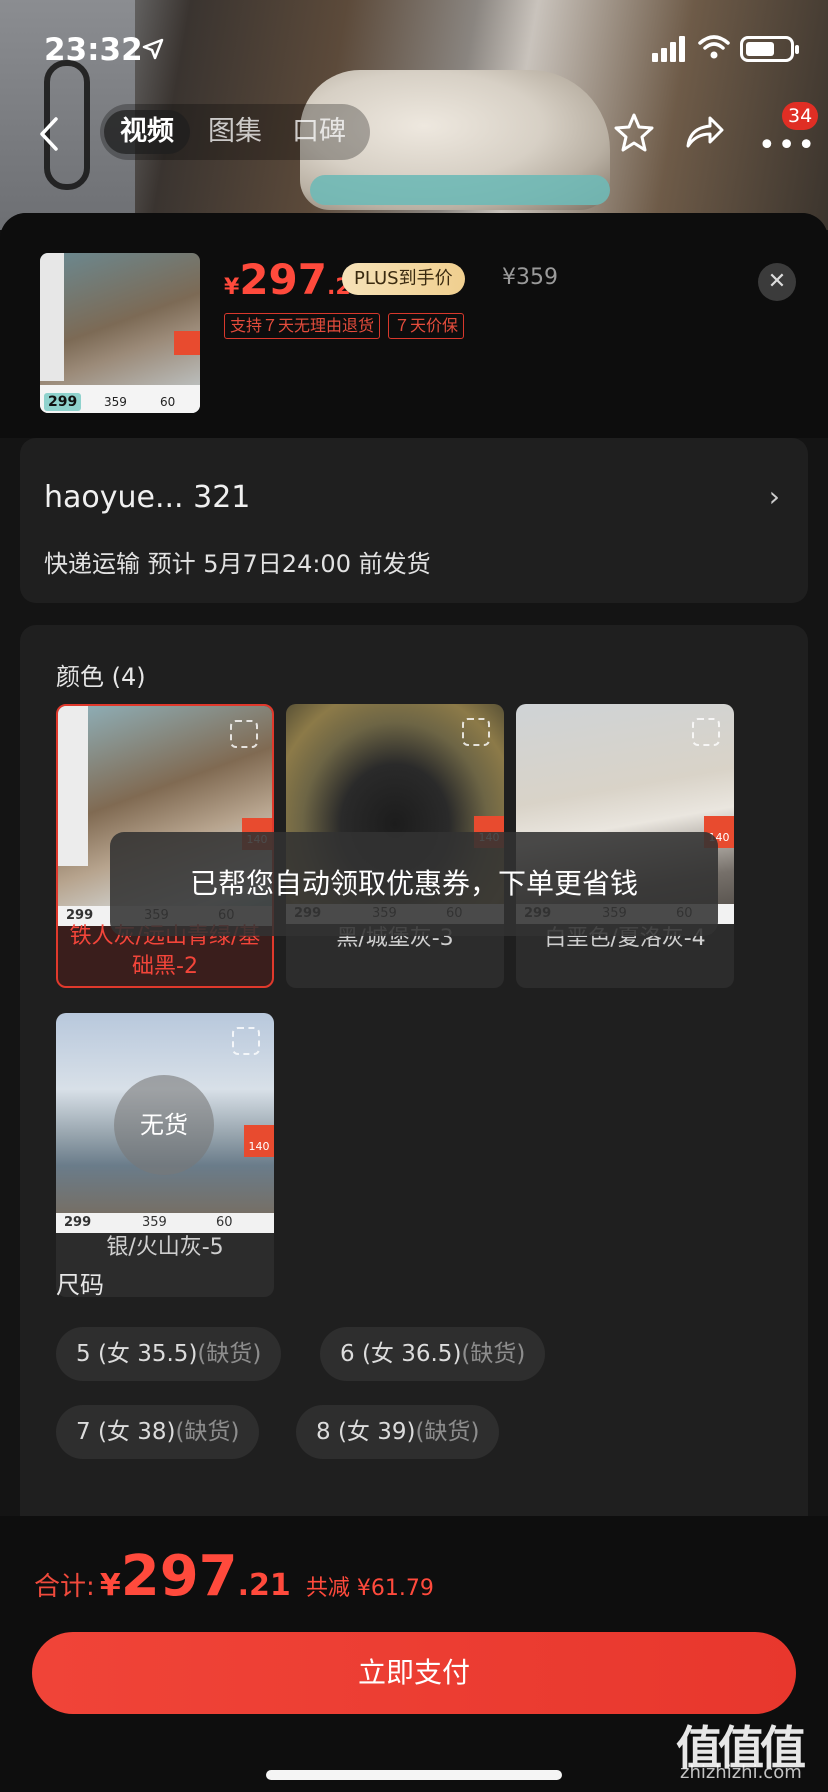 The height and width of the screenshot is (1792, 828). I want to click on chevron-right-icon: ›, so click(774, 496).